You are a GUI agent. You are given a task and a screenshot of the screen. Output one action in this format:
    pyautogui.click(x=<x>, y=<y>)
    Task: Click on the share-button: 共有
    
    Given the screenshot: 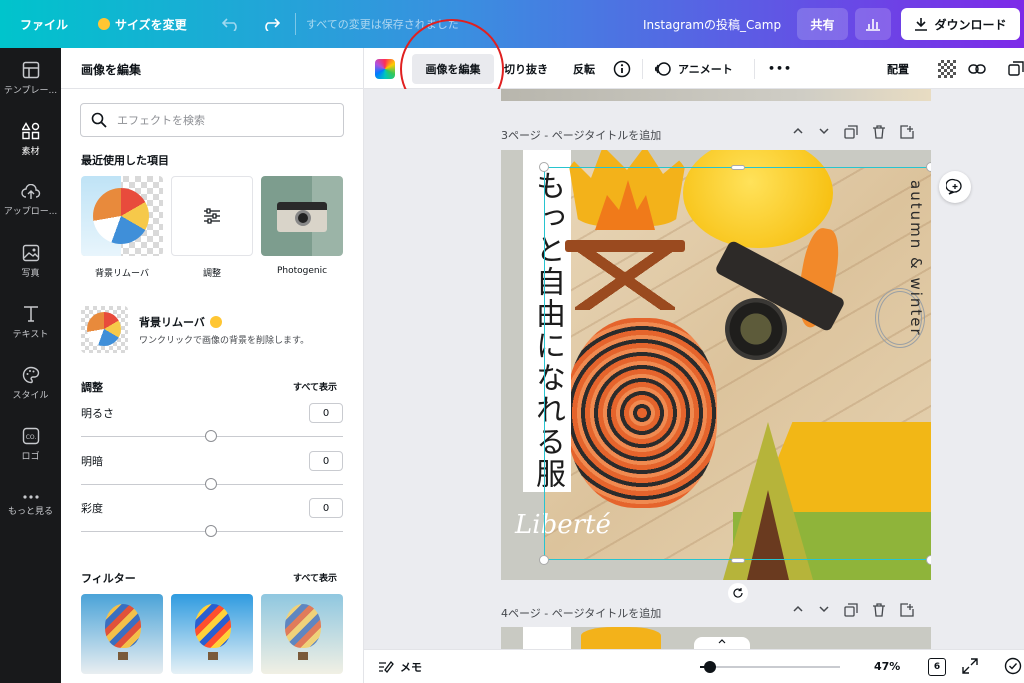 What is the action you would take?
    pyautogui.click(x=822, y=24)
    